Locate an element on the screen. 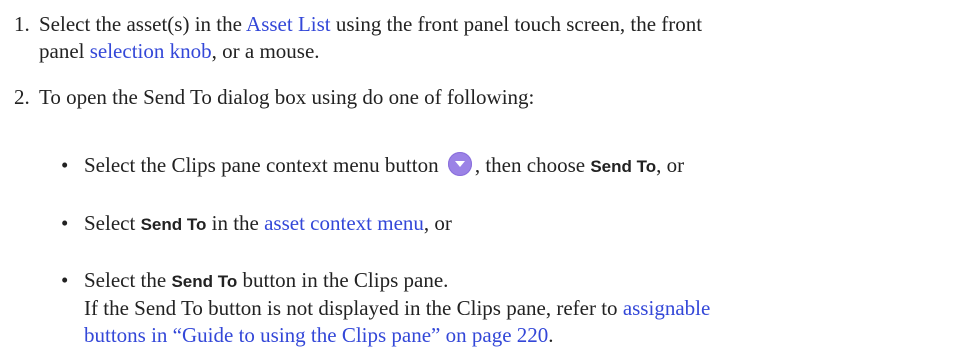 The width and height of the screenshot is (975, 352). step-text-fragment: , or a mouse. is located at coordinates (265, 51).